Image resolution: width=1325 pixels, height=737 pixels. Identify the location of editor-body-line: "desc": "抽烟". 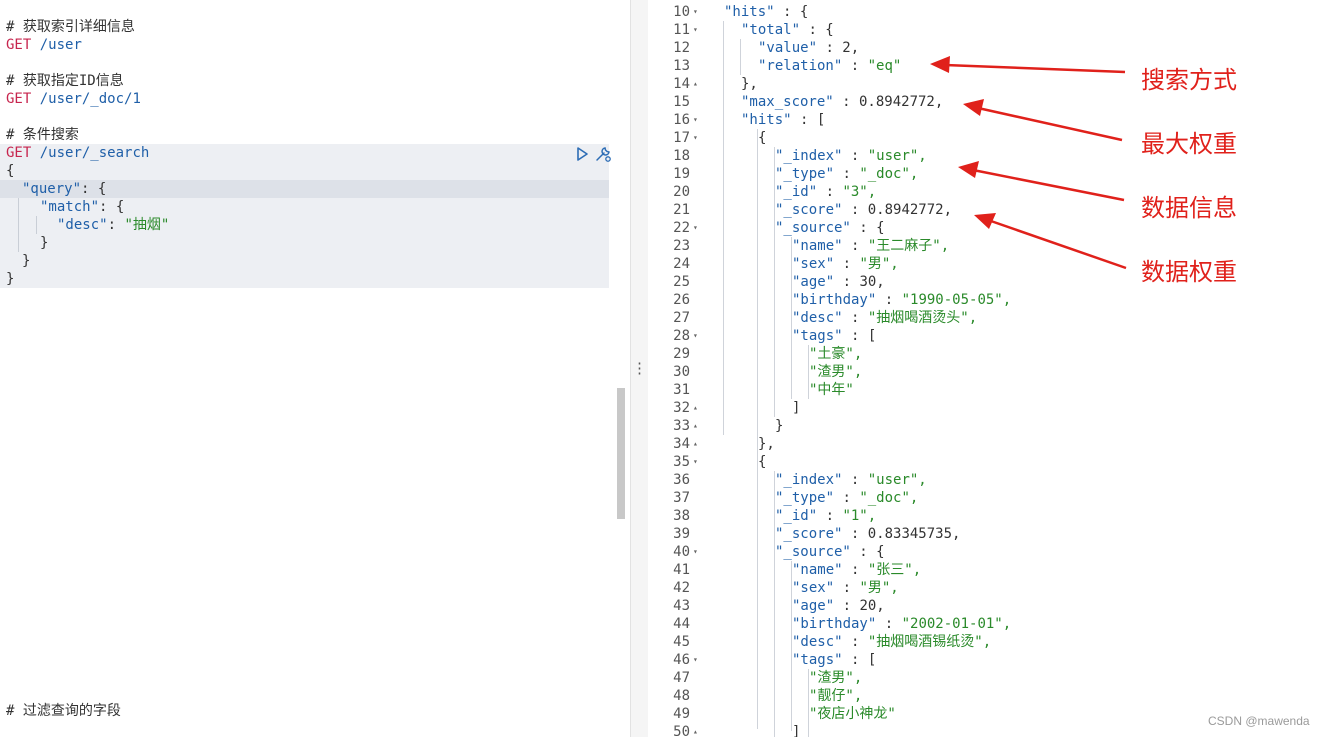
(113, 225).